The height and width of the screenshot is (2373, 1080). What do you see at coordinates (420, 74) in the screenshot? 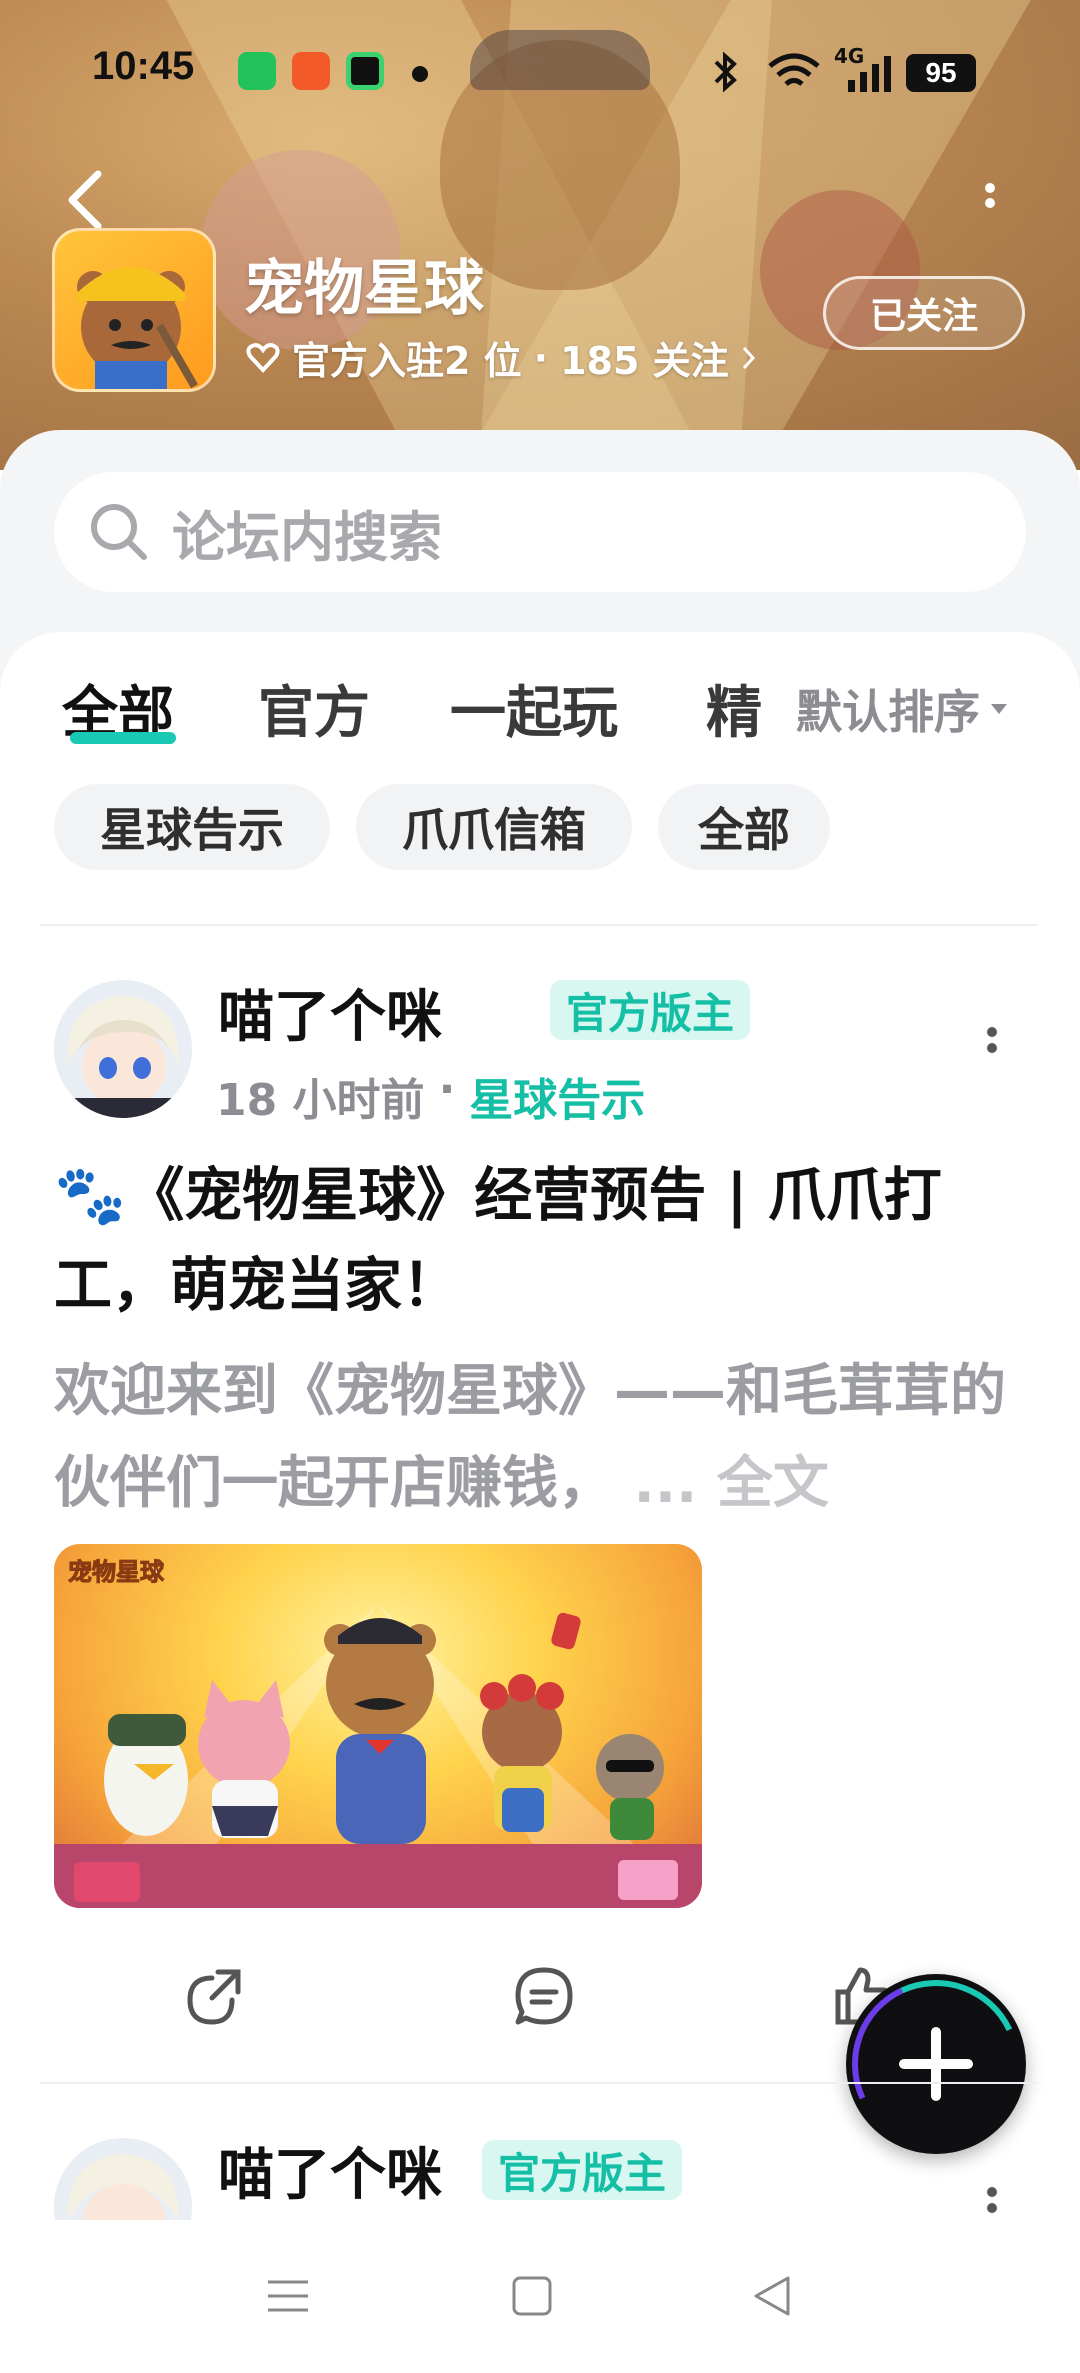
I see `notification-dot-icon` at bounding box center [420, 74].